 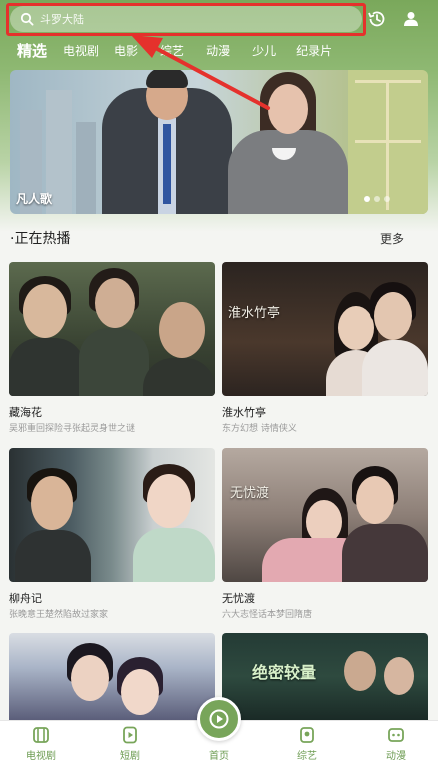 I want to click on tab-featured: 精选, so click(x=32, y=50).